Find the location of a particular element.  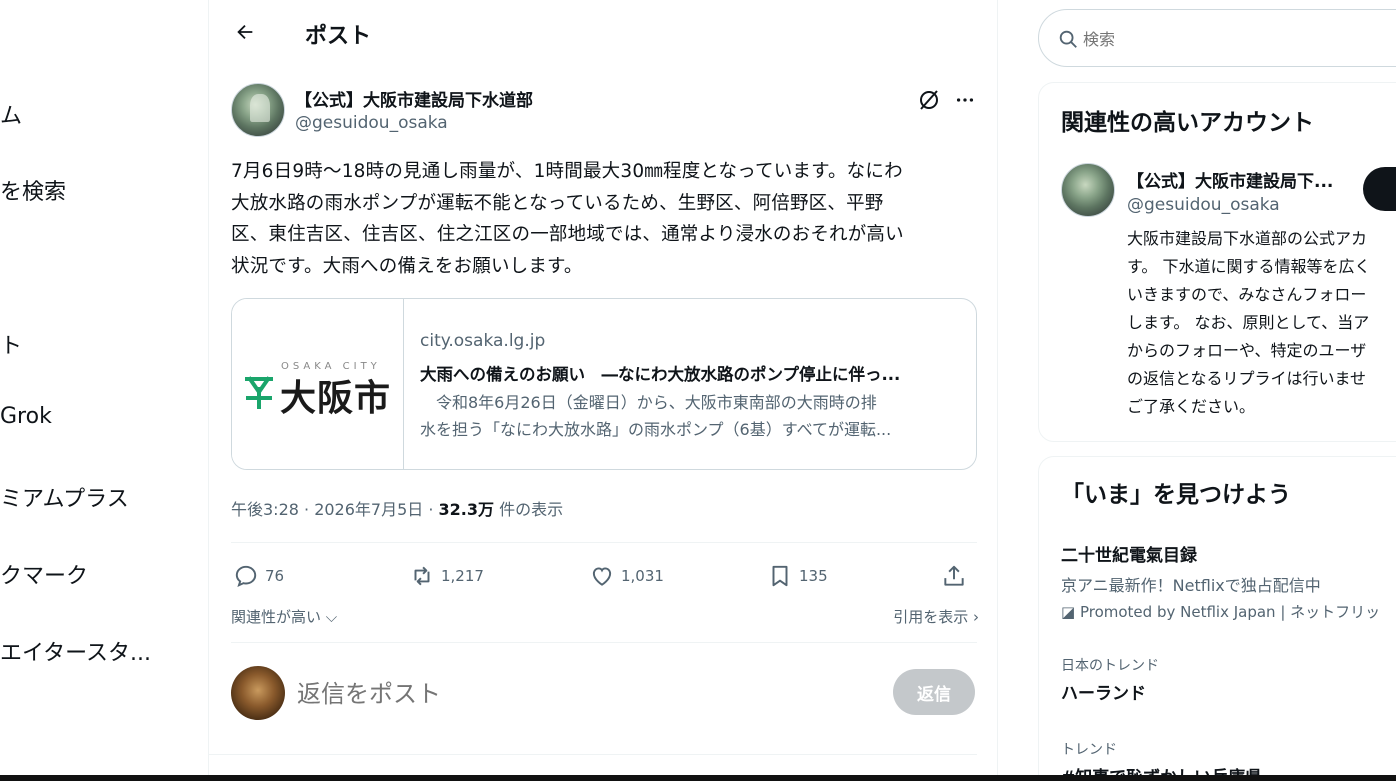

nav-item-label: ト is located at coordinates (11, 346).